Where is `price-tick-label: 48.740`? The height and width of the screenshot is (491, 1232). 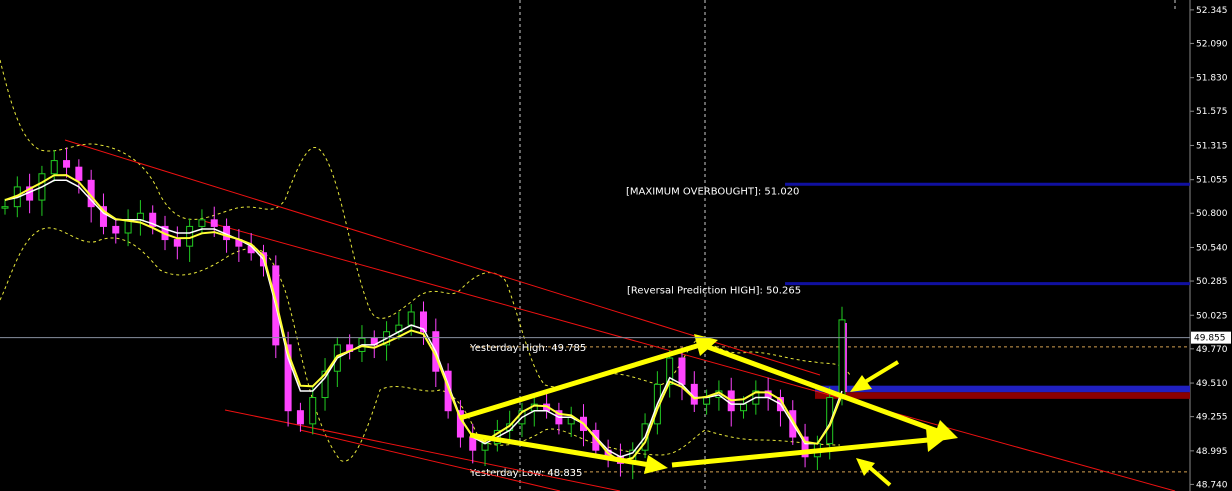
price-tick-label: 48.740 is located at coordinates (1212, 485).